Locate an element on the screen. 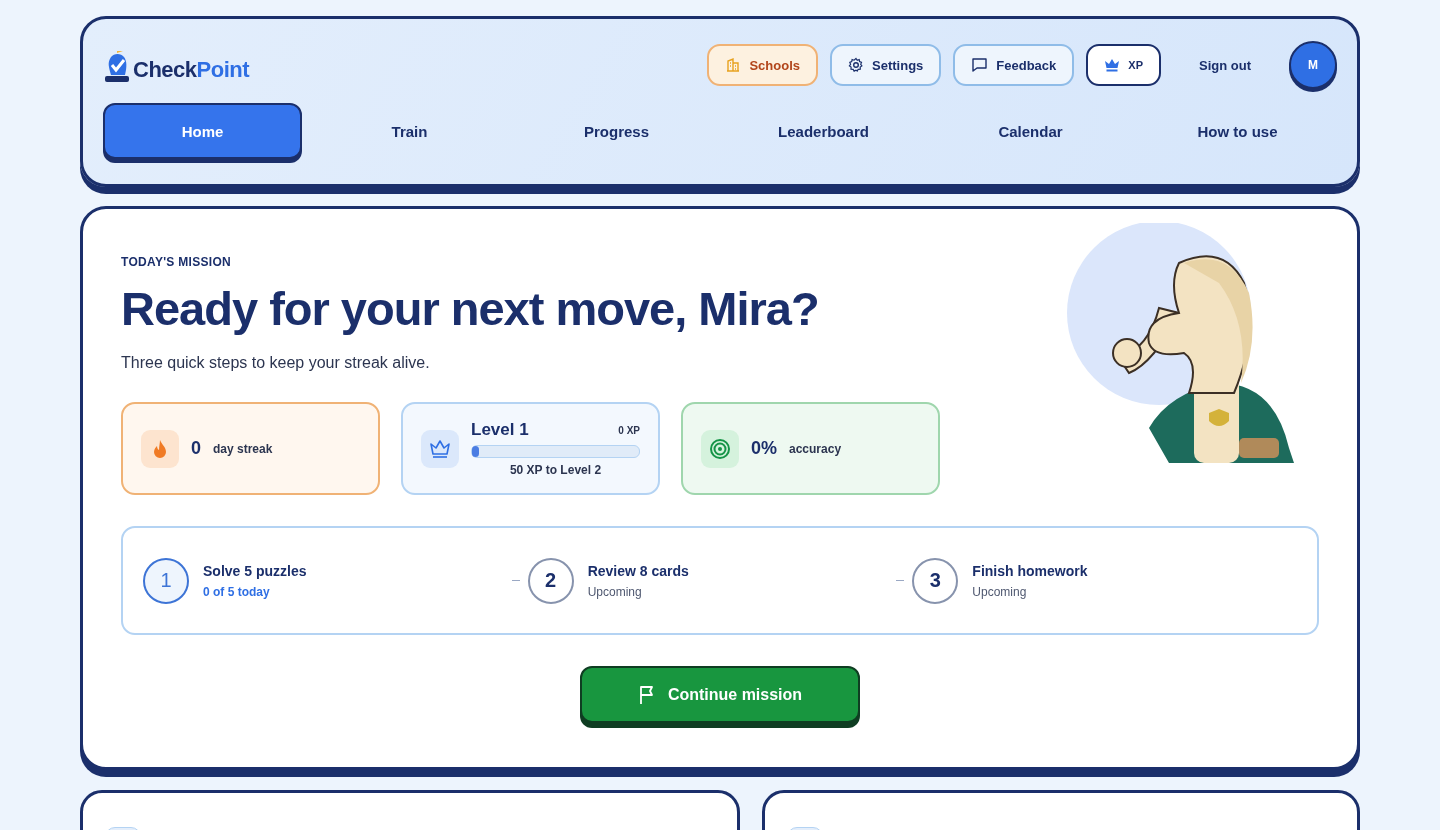 The image size is (1440, 830). subtitle: Three quick steps to keep your streak alive. is located at coordinates (276, 363).